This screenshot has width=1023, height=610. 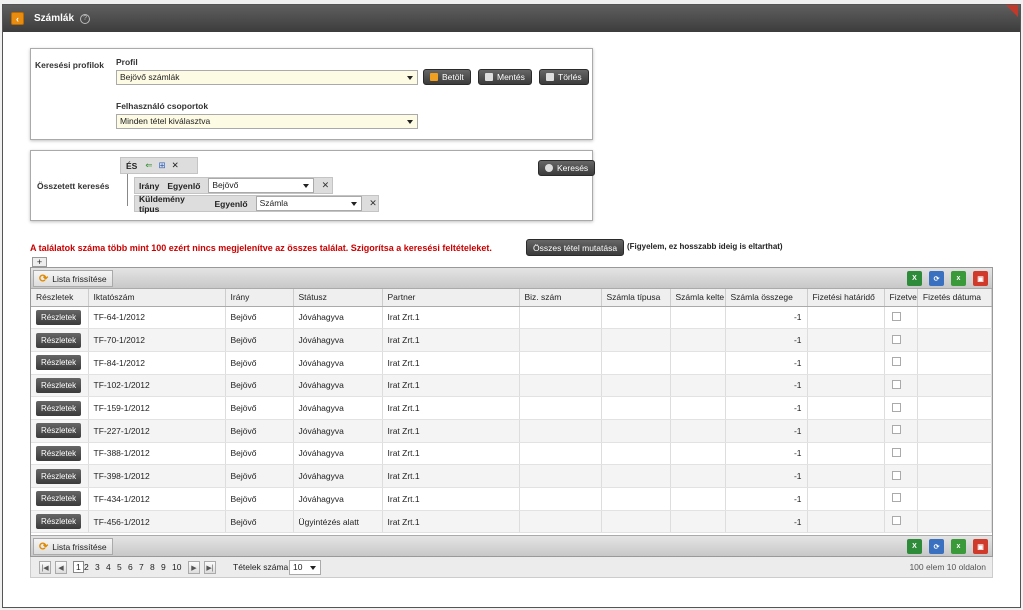 What do you see at coordinates (846, 363) in the screenshot?
I see `cell-fizetesi-hatarido` at bounding box center [846, 363].